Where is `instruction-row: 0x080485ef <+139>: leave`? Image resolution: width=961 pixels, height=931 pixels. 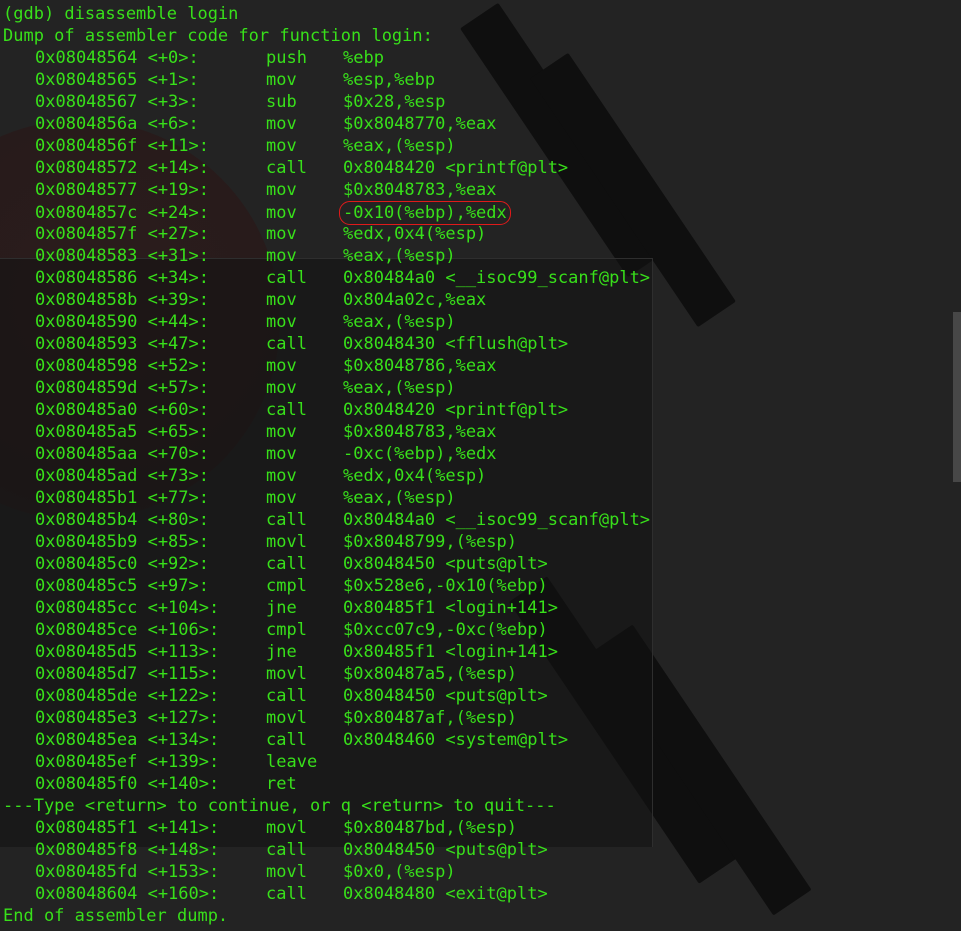 instruction-row: 0x080485ef <+139>: leave is located at coordinates (326, 762).